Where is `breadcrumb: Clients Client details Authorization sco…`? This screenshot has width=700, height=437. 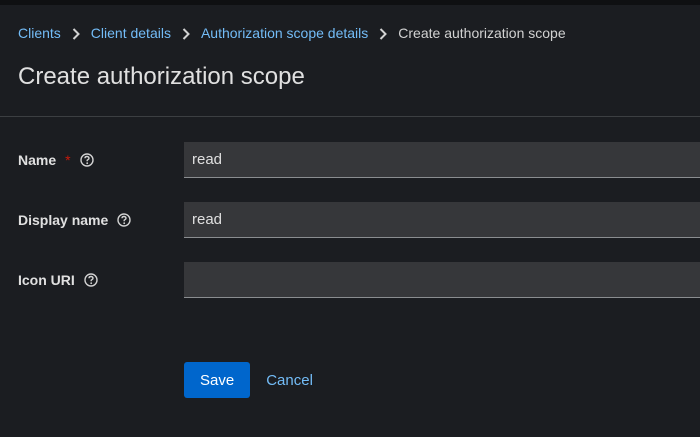 breadcrumb: Clients Client details Authorization sco… is located at coordinates (292, 33).